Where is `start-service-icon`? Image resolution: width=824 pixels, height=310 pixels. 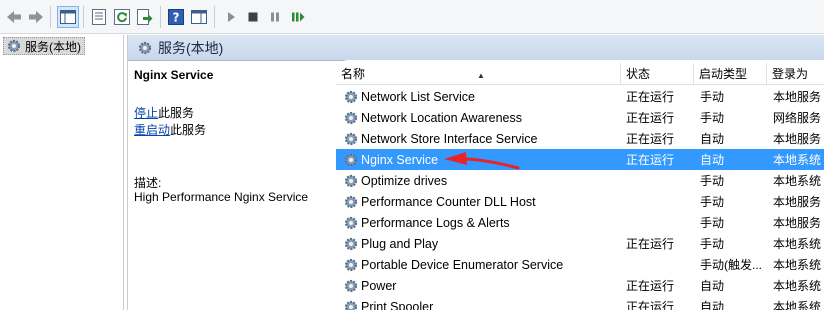
start-service-icon is located at coordinates (231, 17).